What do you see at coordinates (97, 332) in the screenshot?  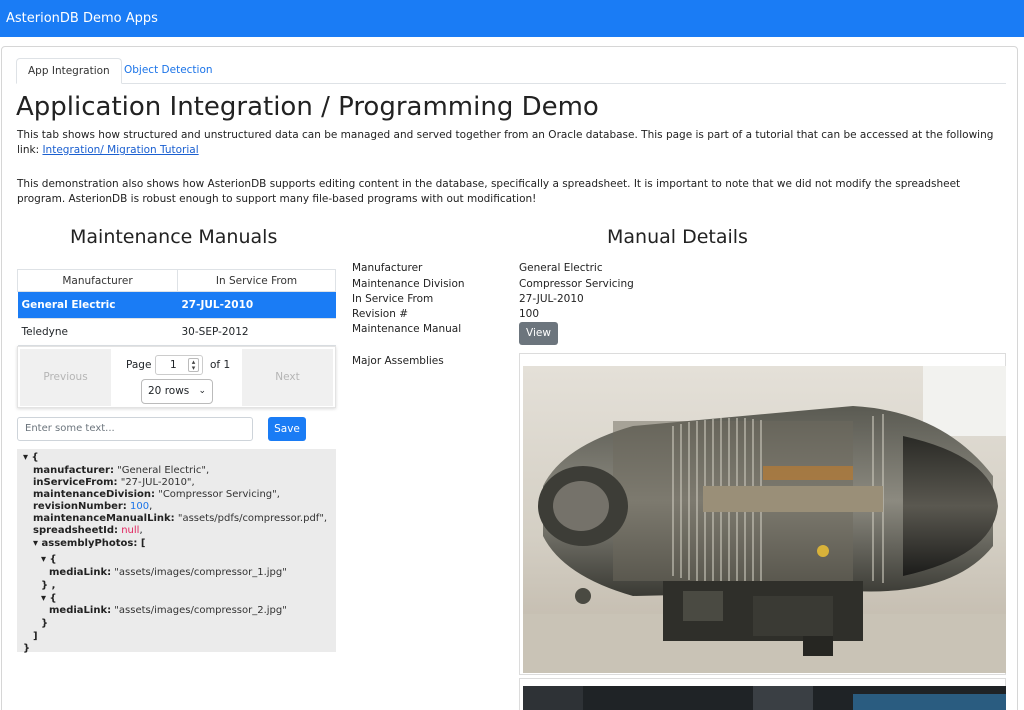 I see `cell-manufacturer: Teledyne` at bounding box center [97, 332].